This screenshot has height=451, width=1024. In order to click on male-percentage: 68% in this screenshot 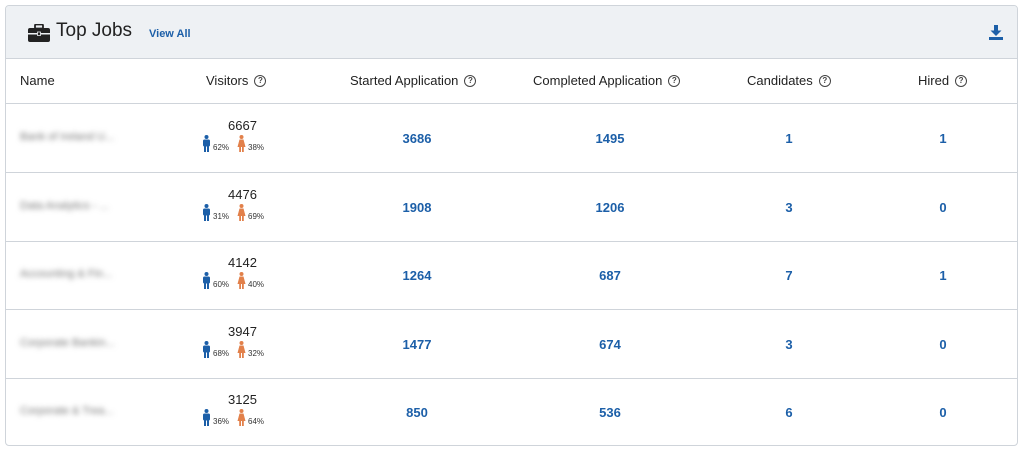, I will do `click(221, 353)`.